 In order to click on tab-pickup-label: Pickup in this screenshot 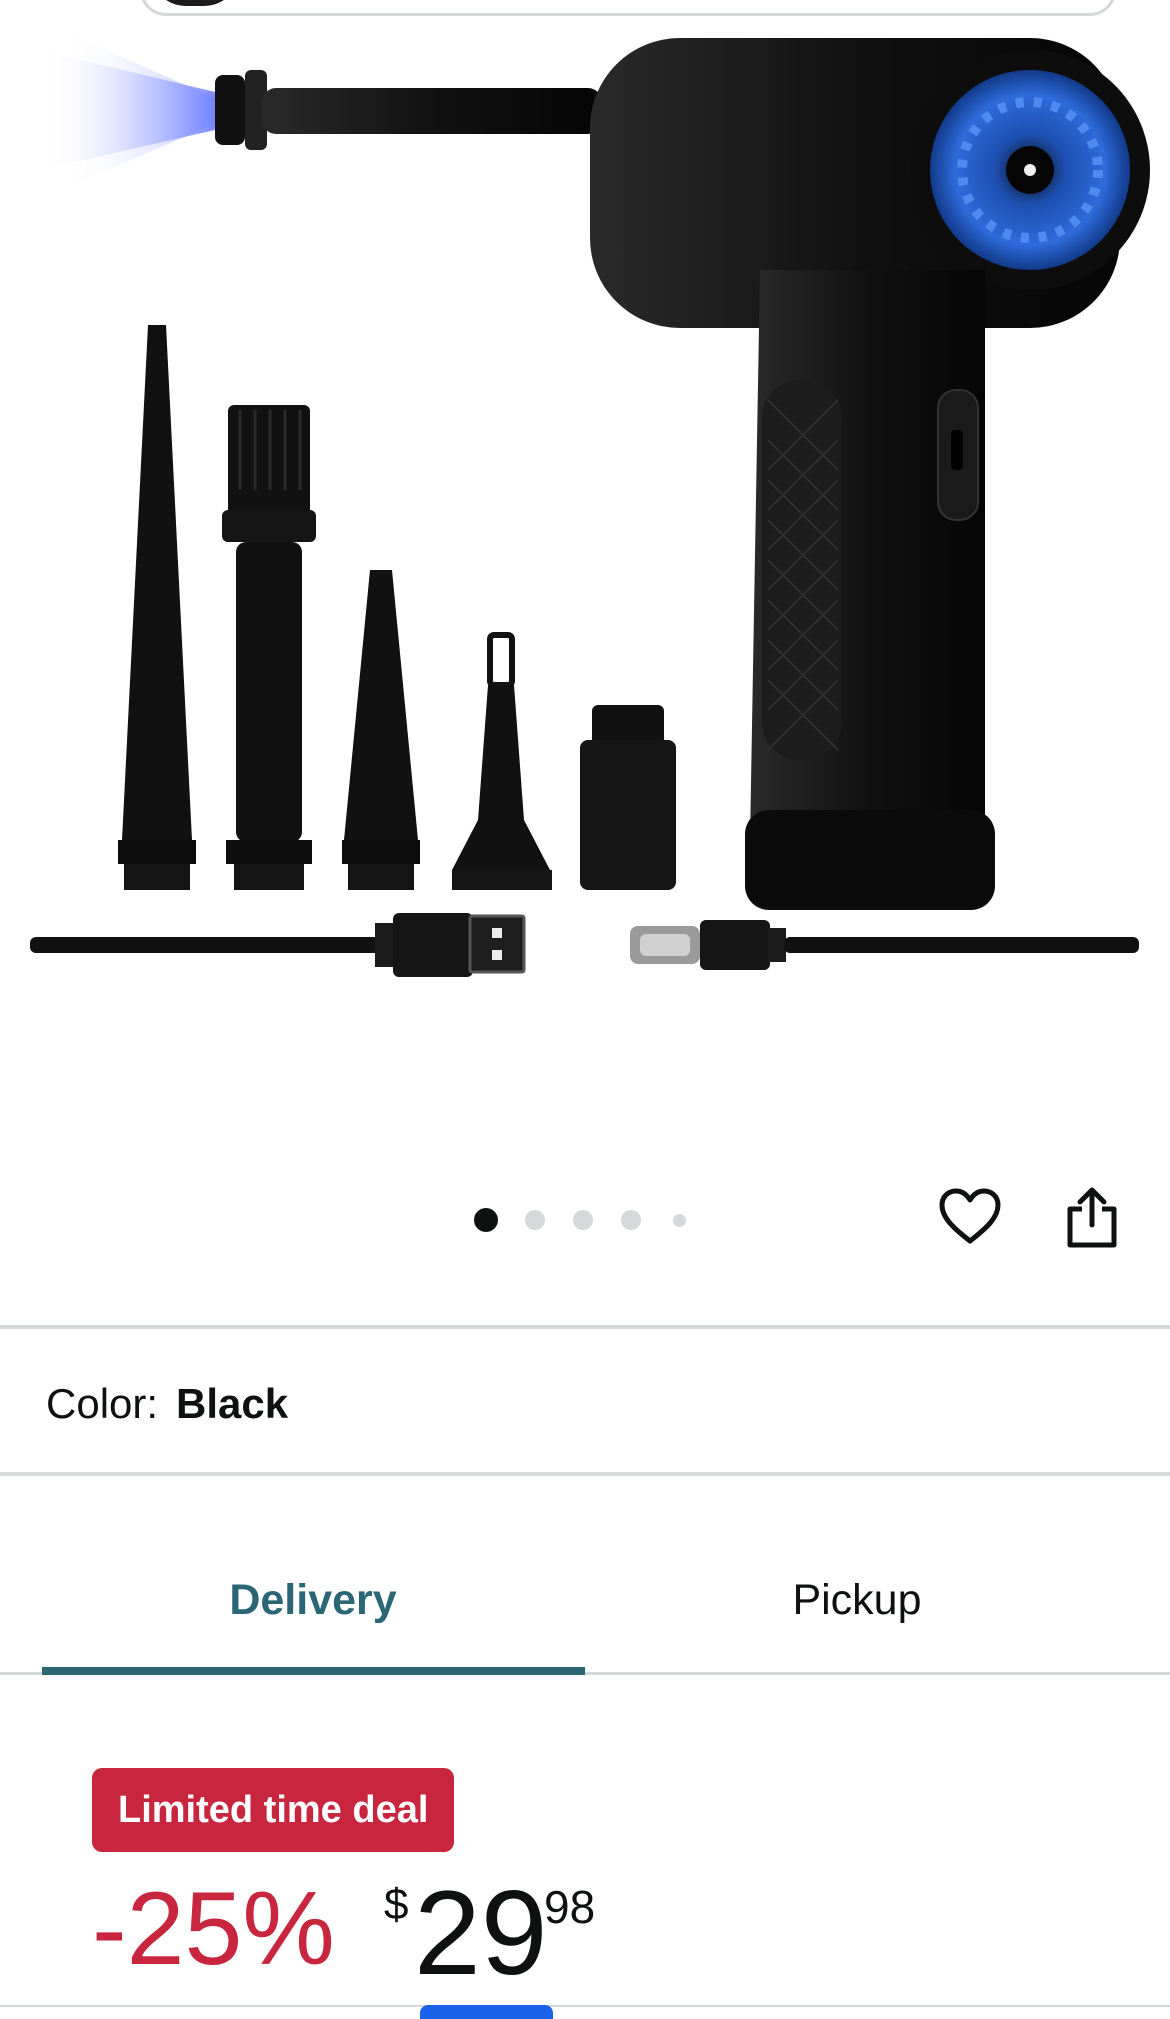, I will do `click(857, 1599)`.